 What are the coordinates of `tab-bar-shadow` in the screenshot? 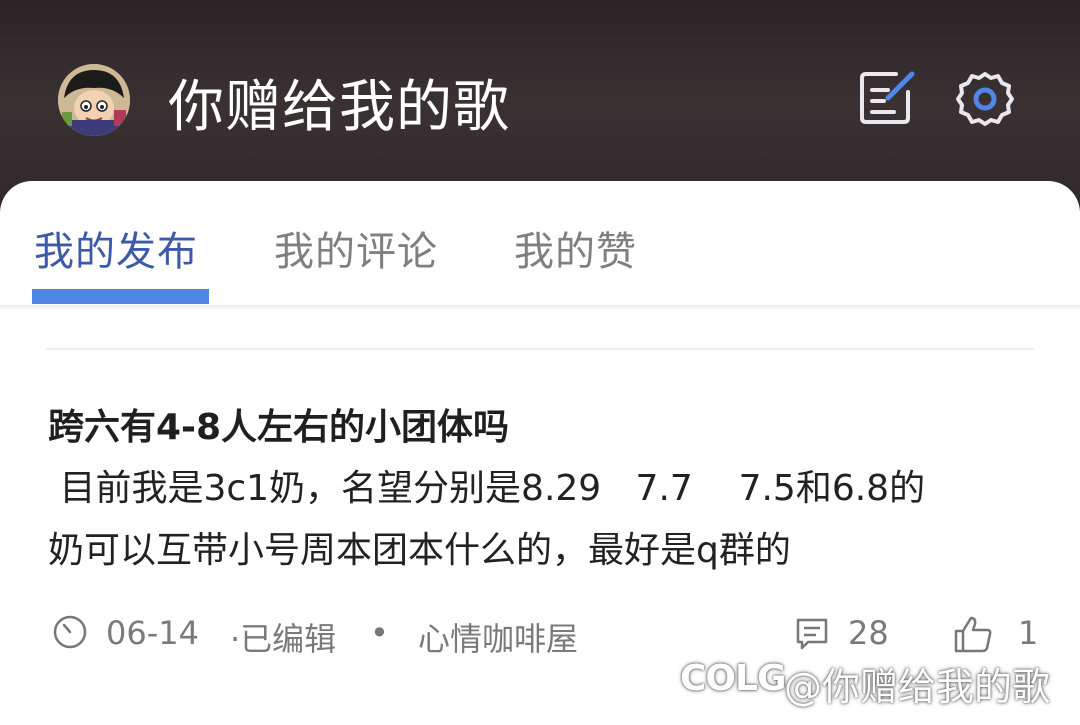 It's located at (540, 308).